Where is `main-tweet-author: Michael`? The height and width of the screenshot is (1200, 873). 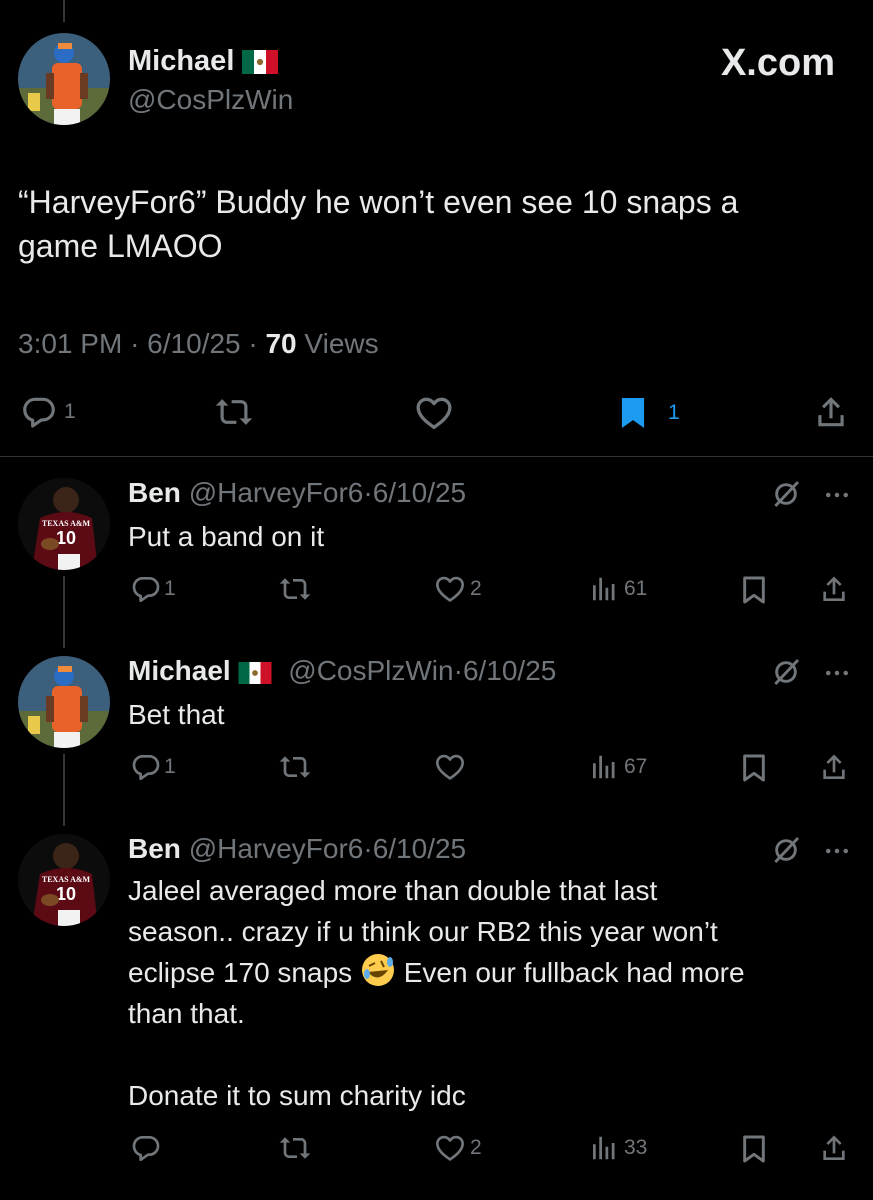 main-tweet-author: Michael is located at coordinates (203, 61).